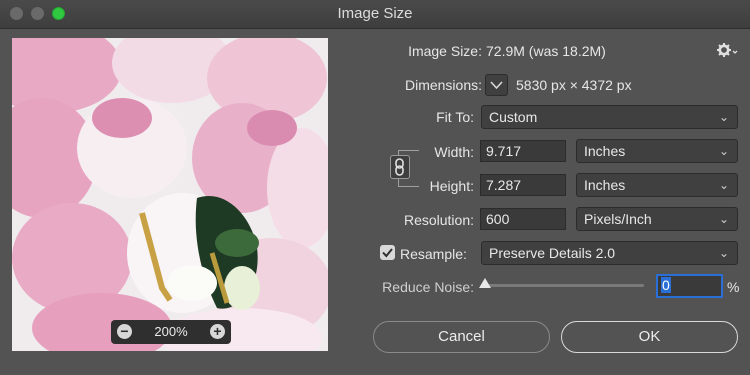 This screenshot has height=375, width=750. I want to click on checkmark-icon, so click(387, 253).